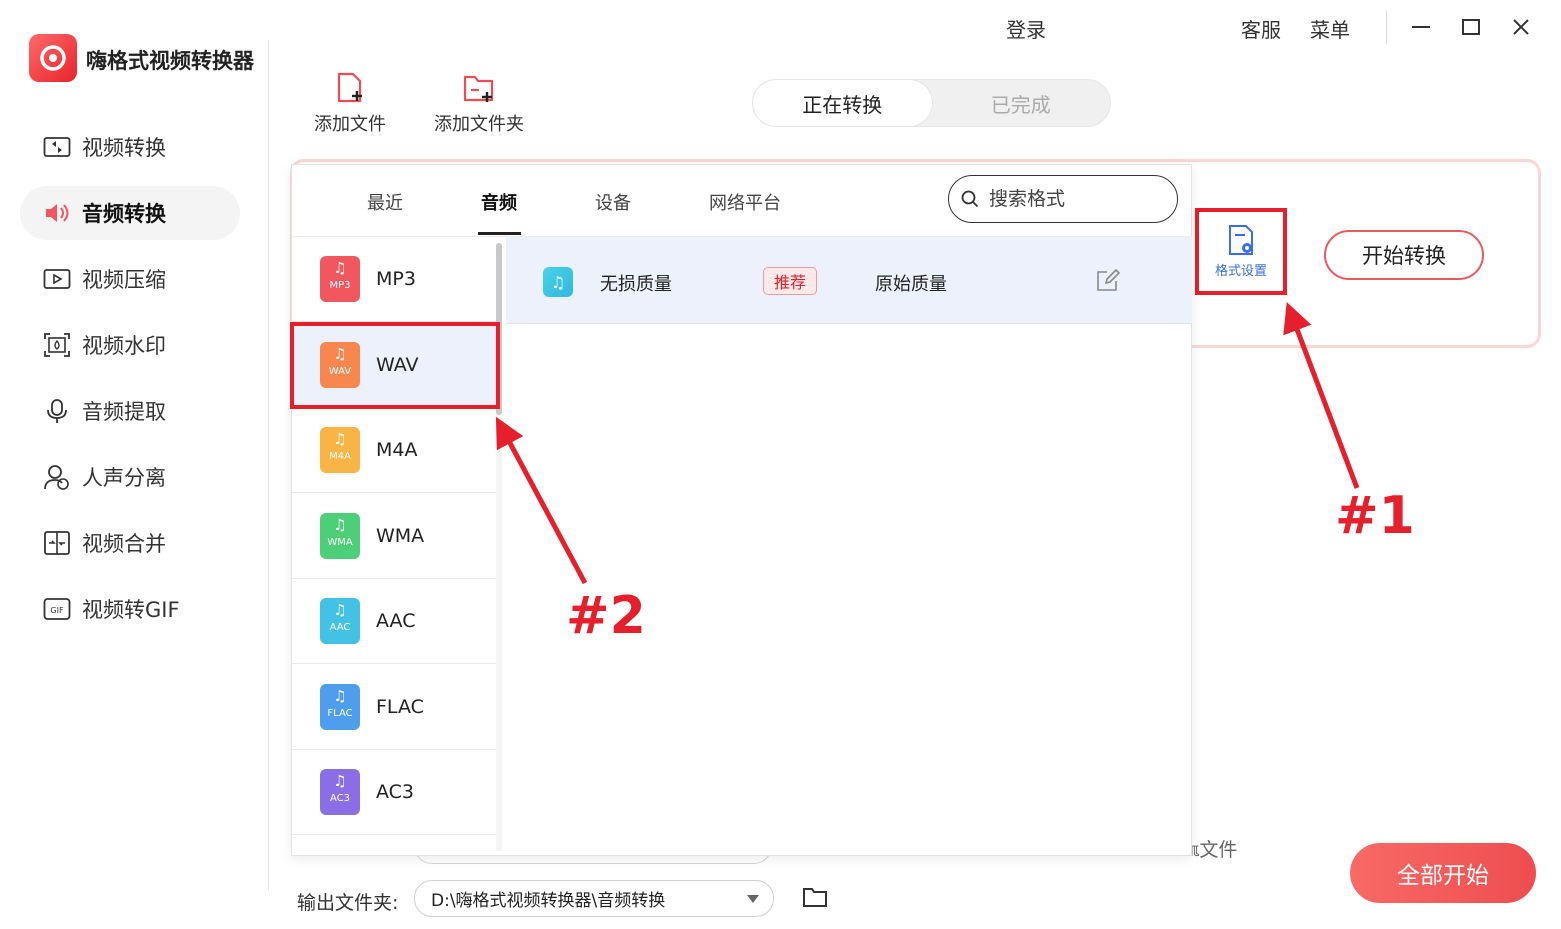  What do you see at coordinates (340, 285) in the screenshot?
I see `format-tag: MP3` at bounding box center [340, 285].